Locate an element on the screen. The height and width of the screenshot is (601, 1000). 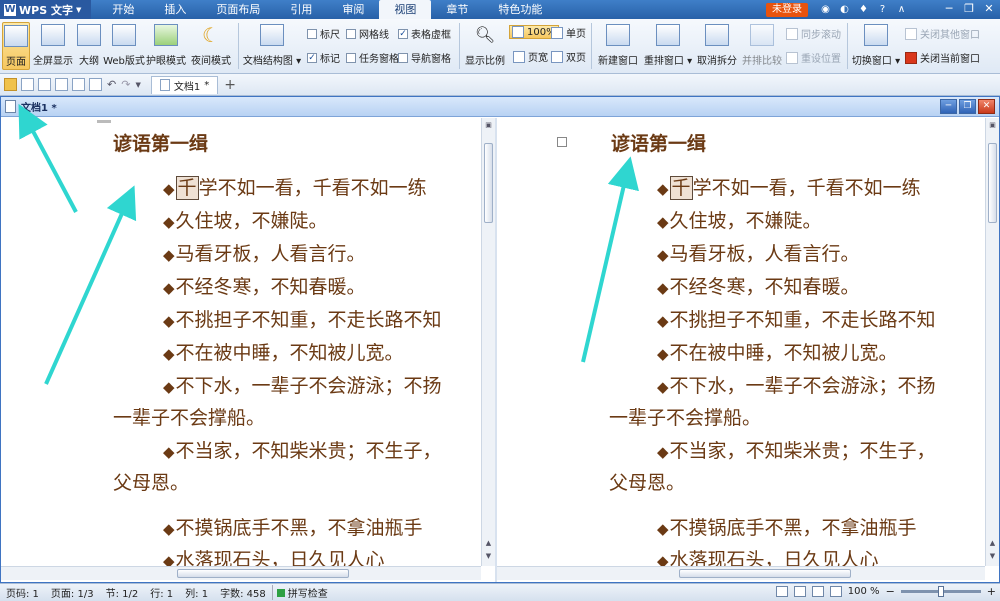
shirt-icon: ♦ is located at coordinates (863, 9).